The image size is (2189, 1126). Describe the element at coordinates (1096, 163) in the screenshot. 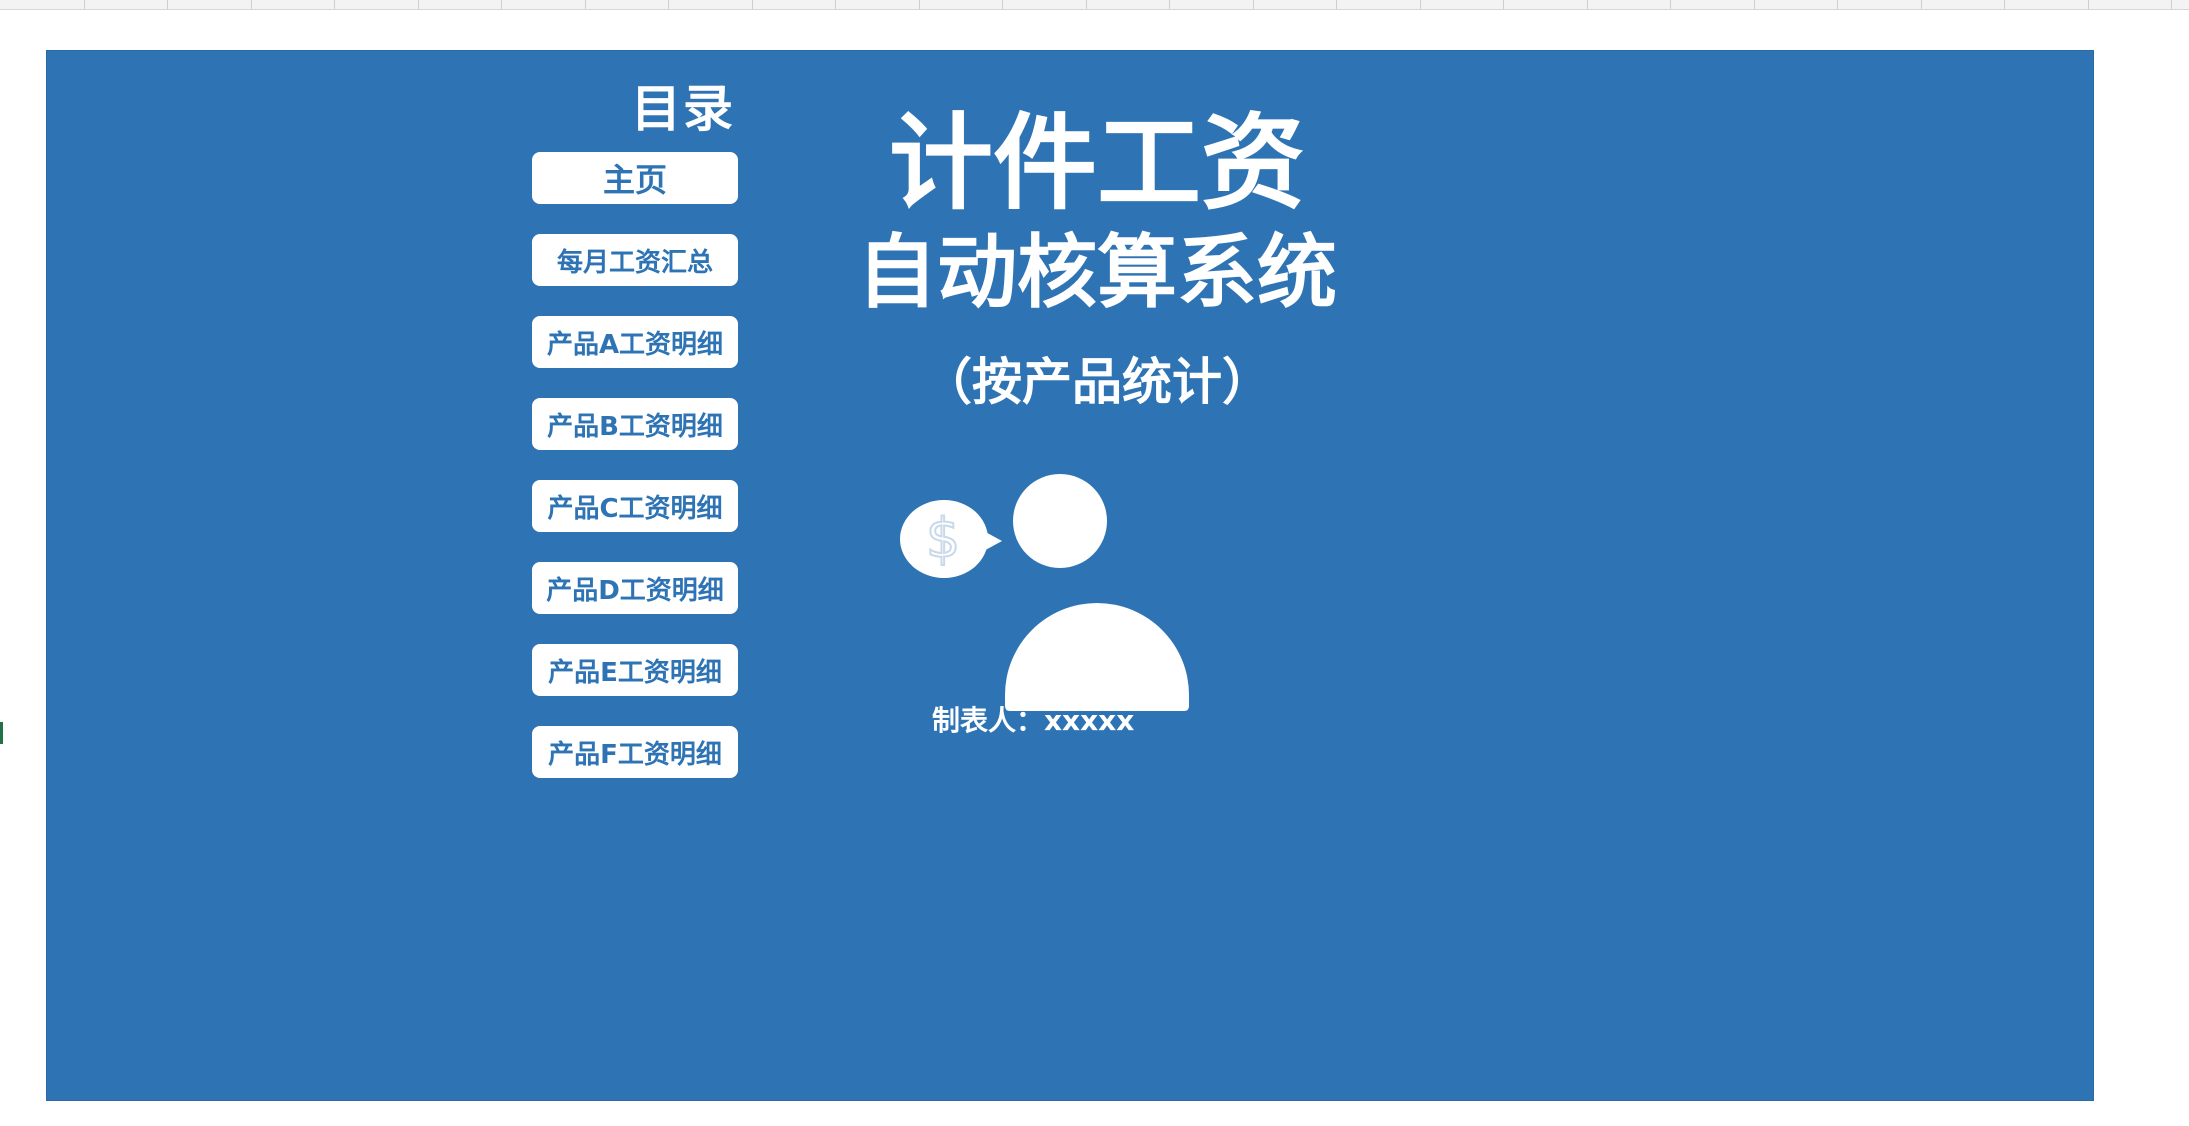

I see `page-title: 计件工资` at that location.